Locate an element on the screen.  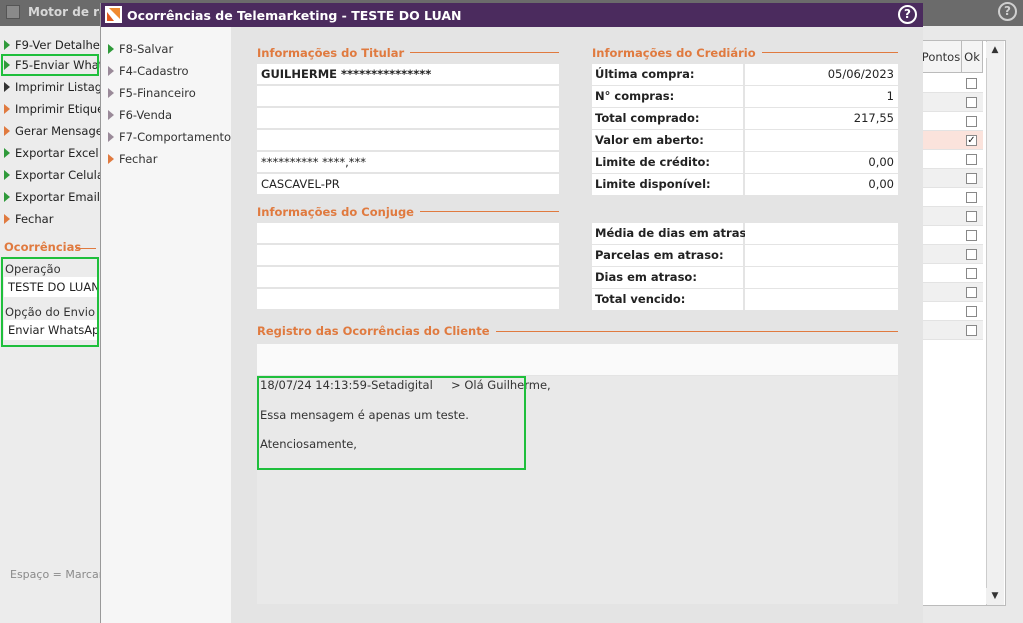
scroll-up-icon: ▲ is located at coordinates (995, 50).